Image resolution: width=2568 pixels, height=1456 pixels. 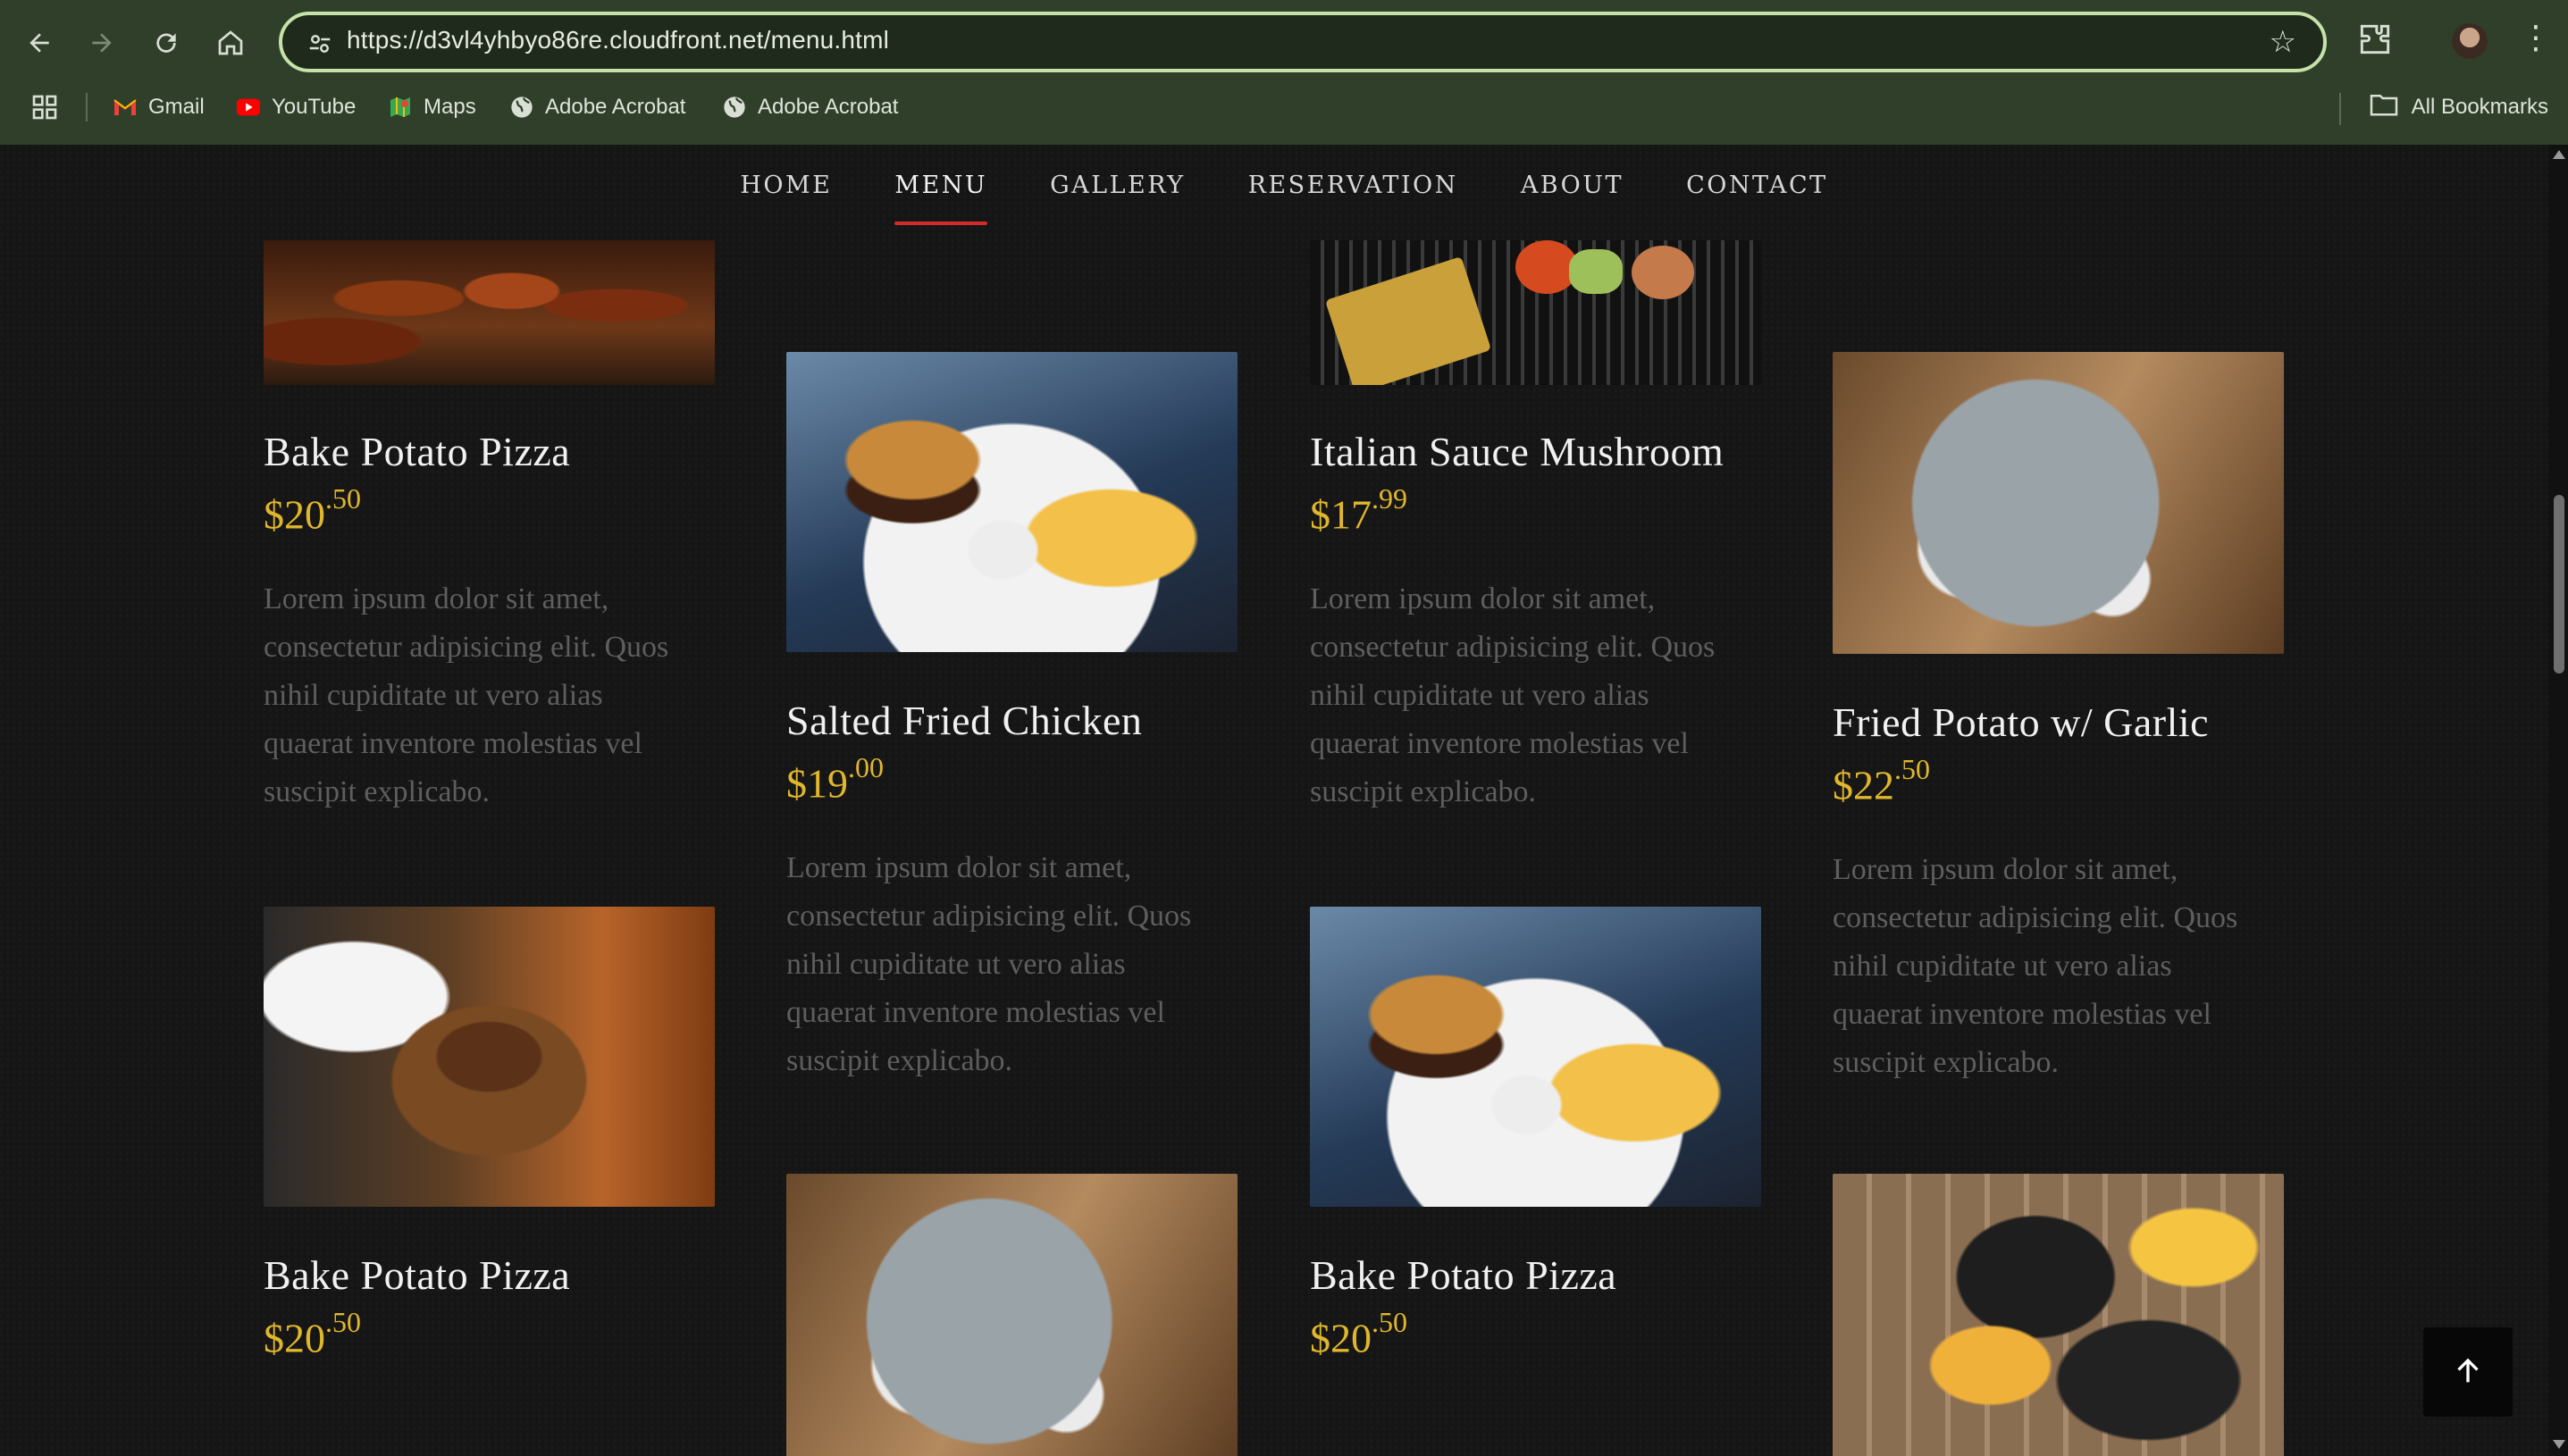 I want to click on nav-gallery: GALLERY, so click(x=1117, y=198).